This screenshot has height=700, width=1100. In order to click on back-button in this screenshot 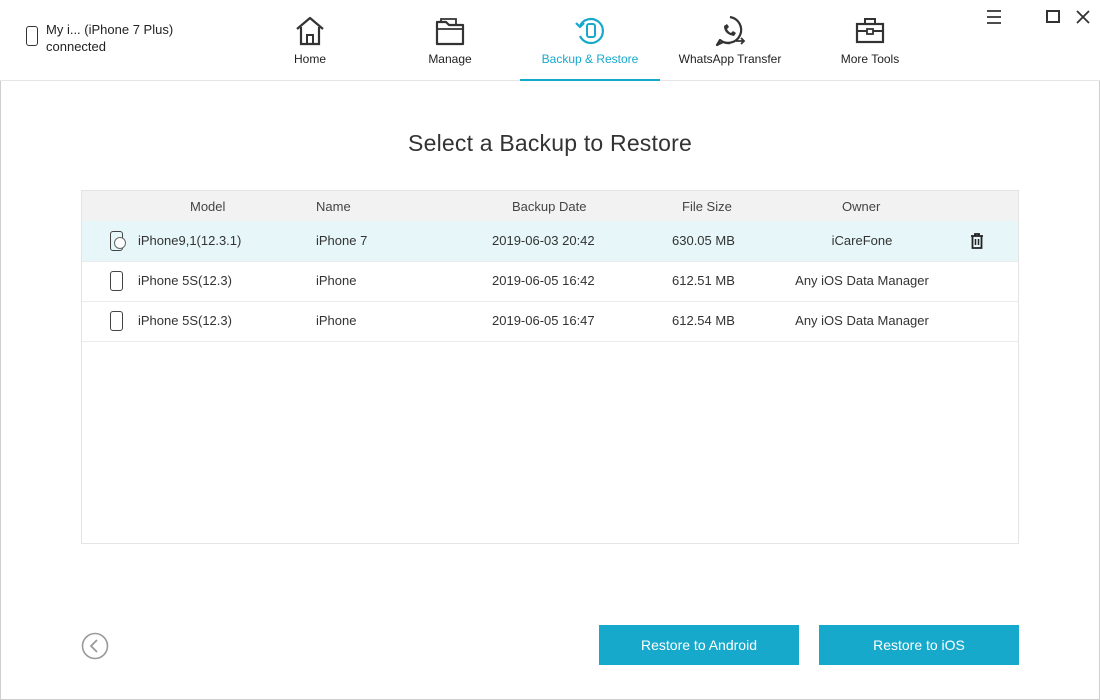, I will do `click(95, 646)`.